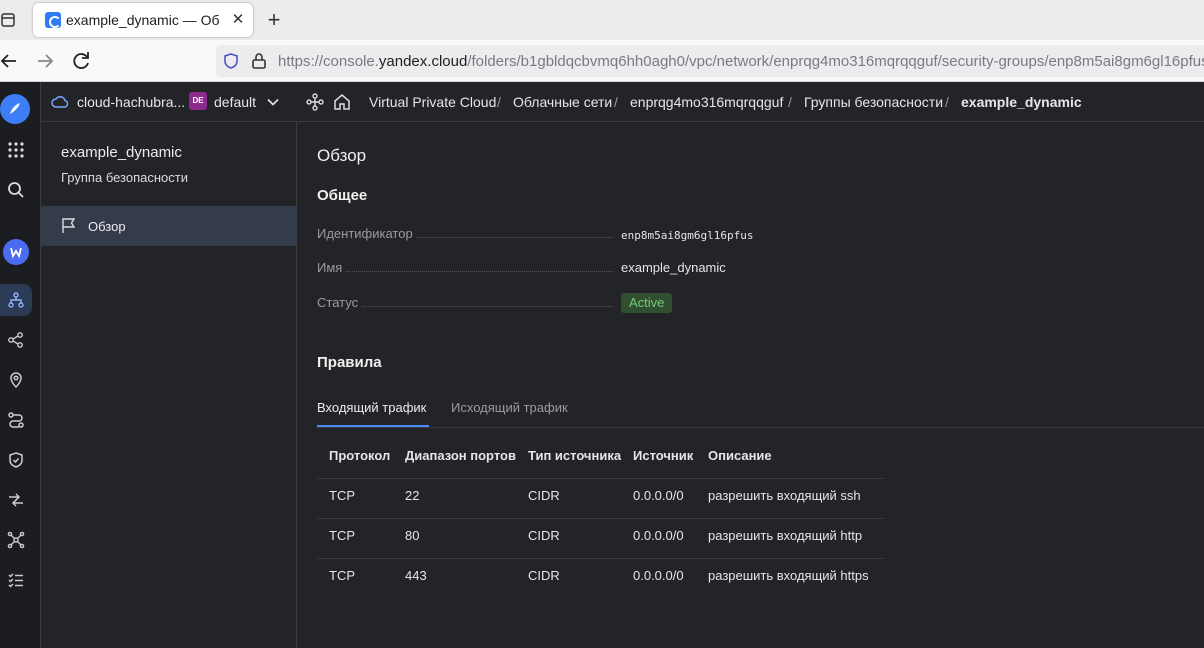 The height and width of the screenshot is (648, 1204). Describe the element at coordinates (10, 20) in the screenshot. I see `tab-list-icon` at that location.